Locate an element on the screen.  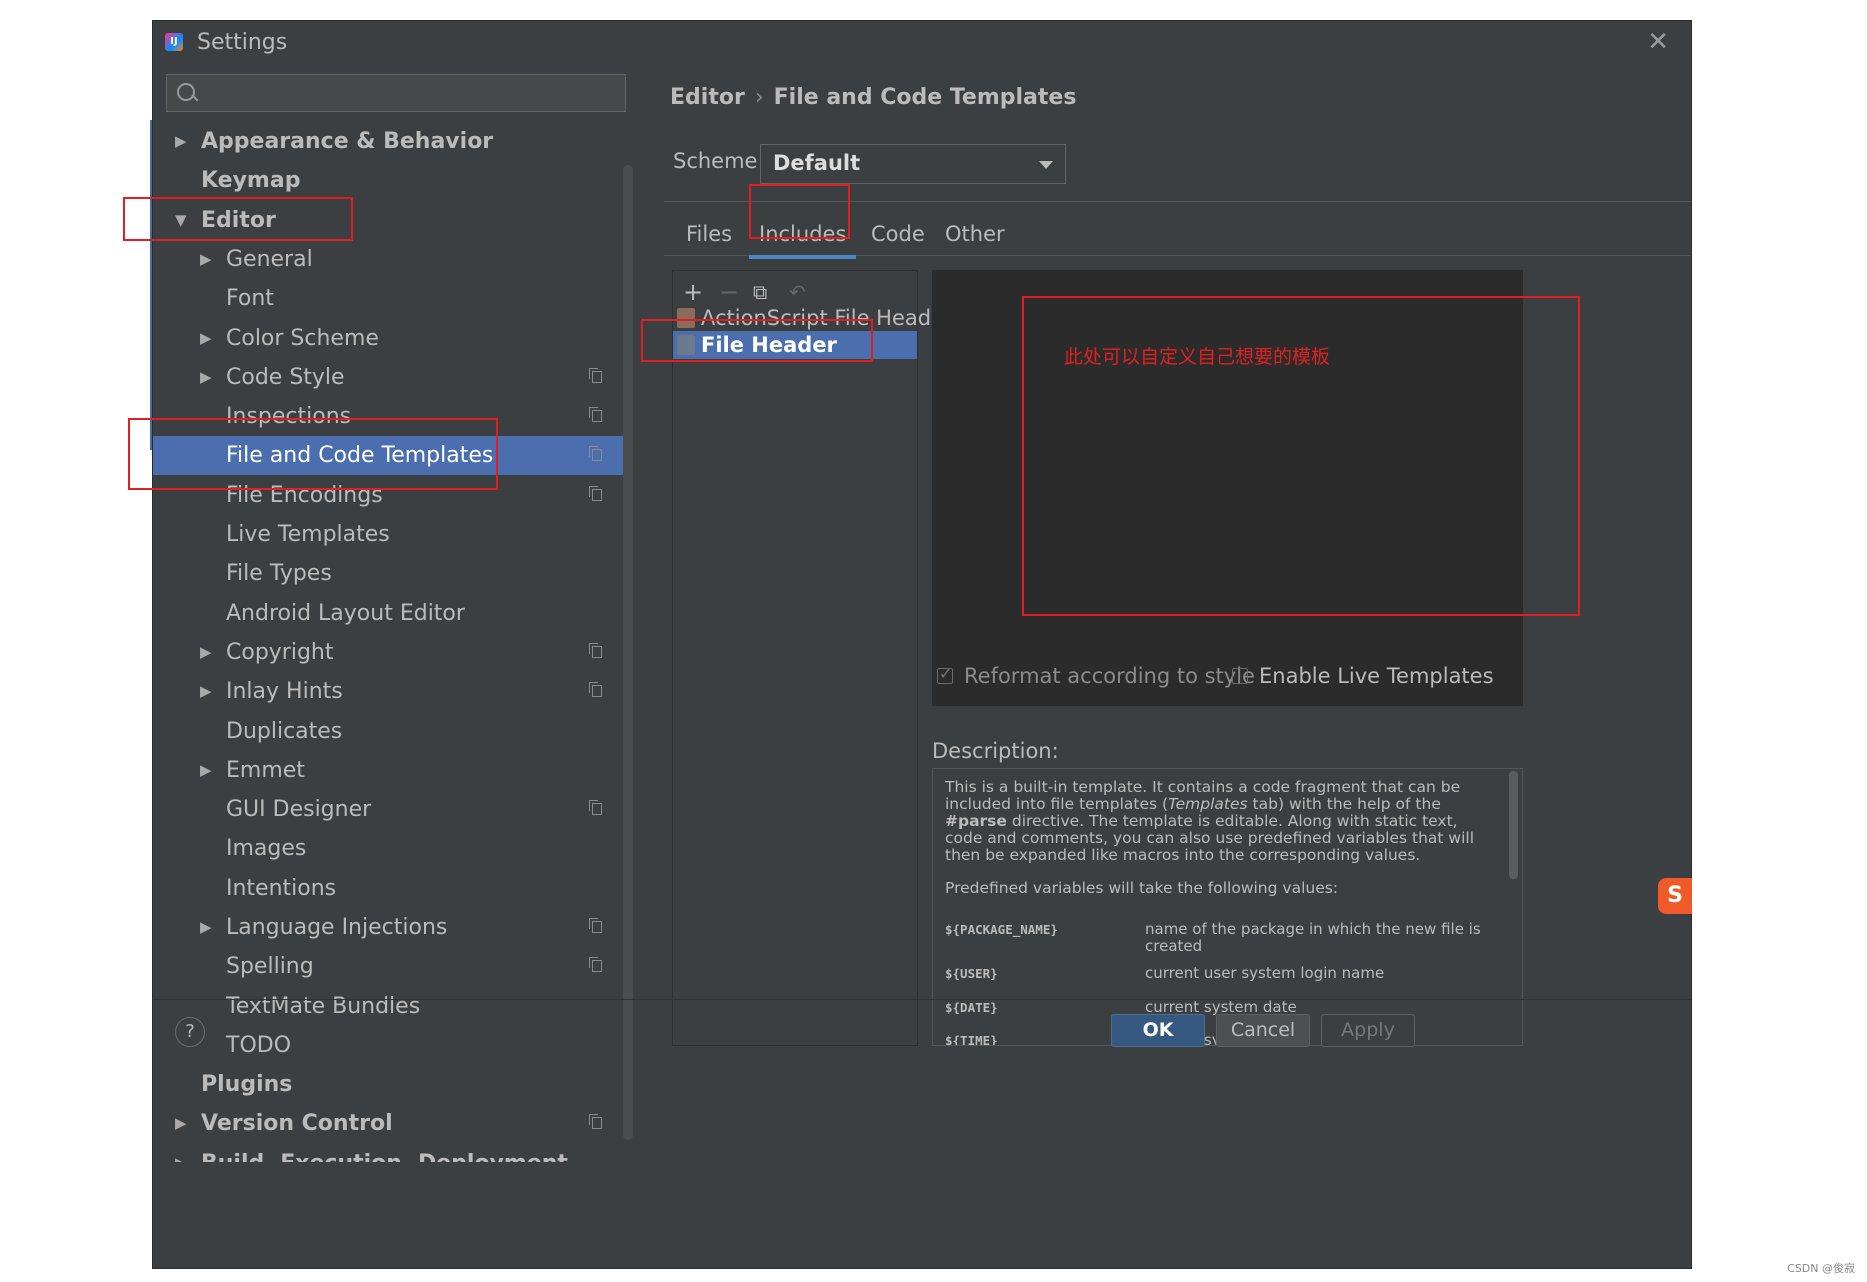
sogou-ime-badge: S is located at coordinates (1675, 896).